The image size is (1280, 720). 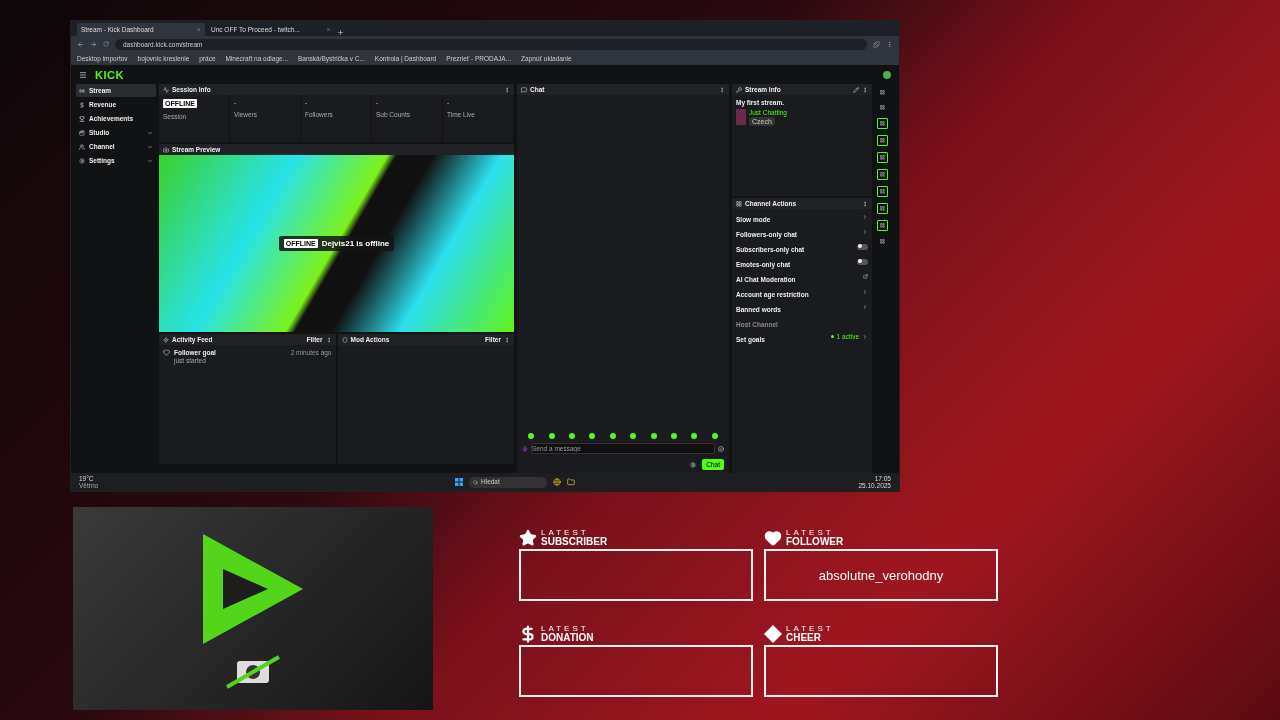 I want to click on clapperboard-icon, so click(x=82, y=132).